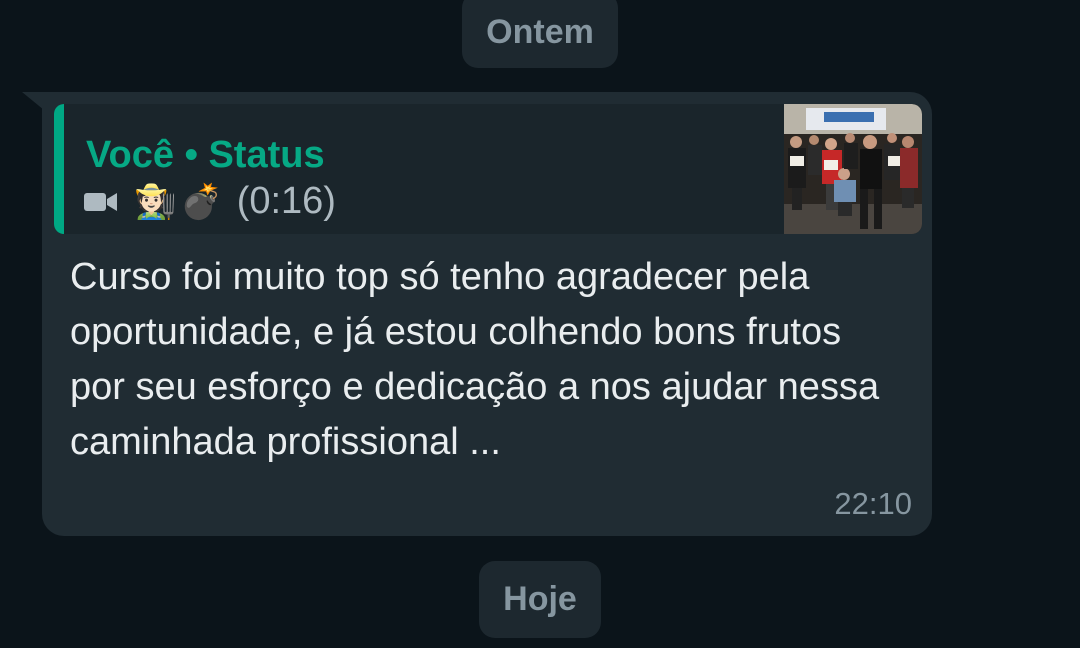 The width and height of the screenshot is (1080, 648). Describe the element at coordinates (205, 155) in the screenshot. I see `quote-title: Você • Status` at that location.